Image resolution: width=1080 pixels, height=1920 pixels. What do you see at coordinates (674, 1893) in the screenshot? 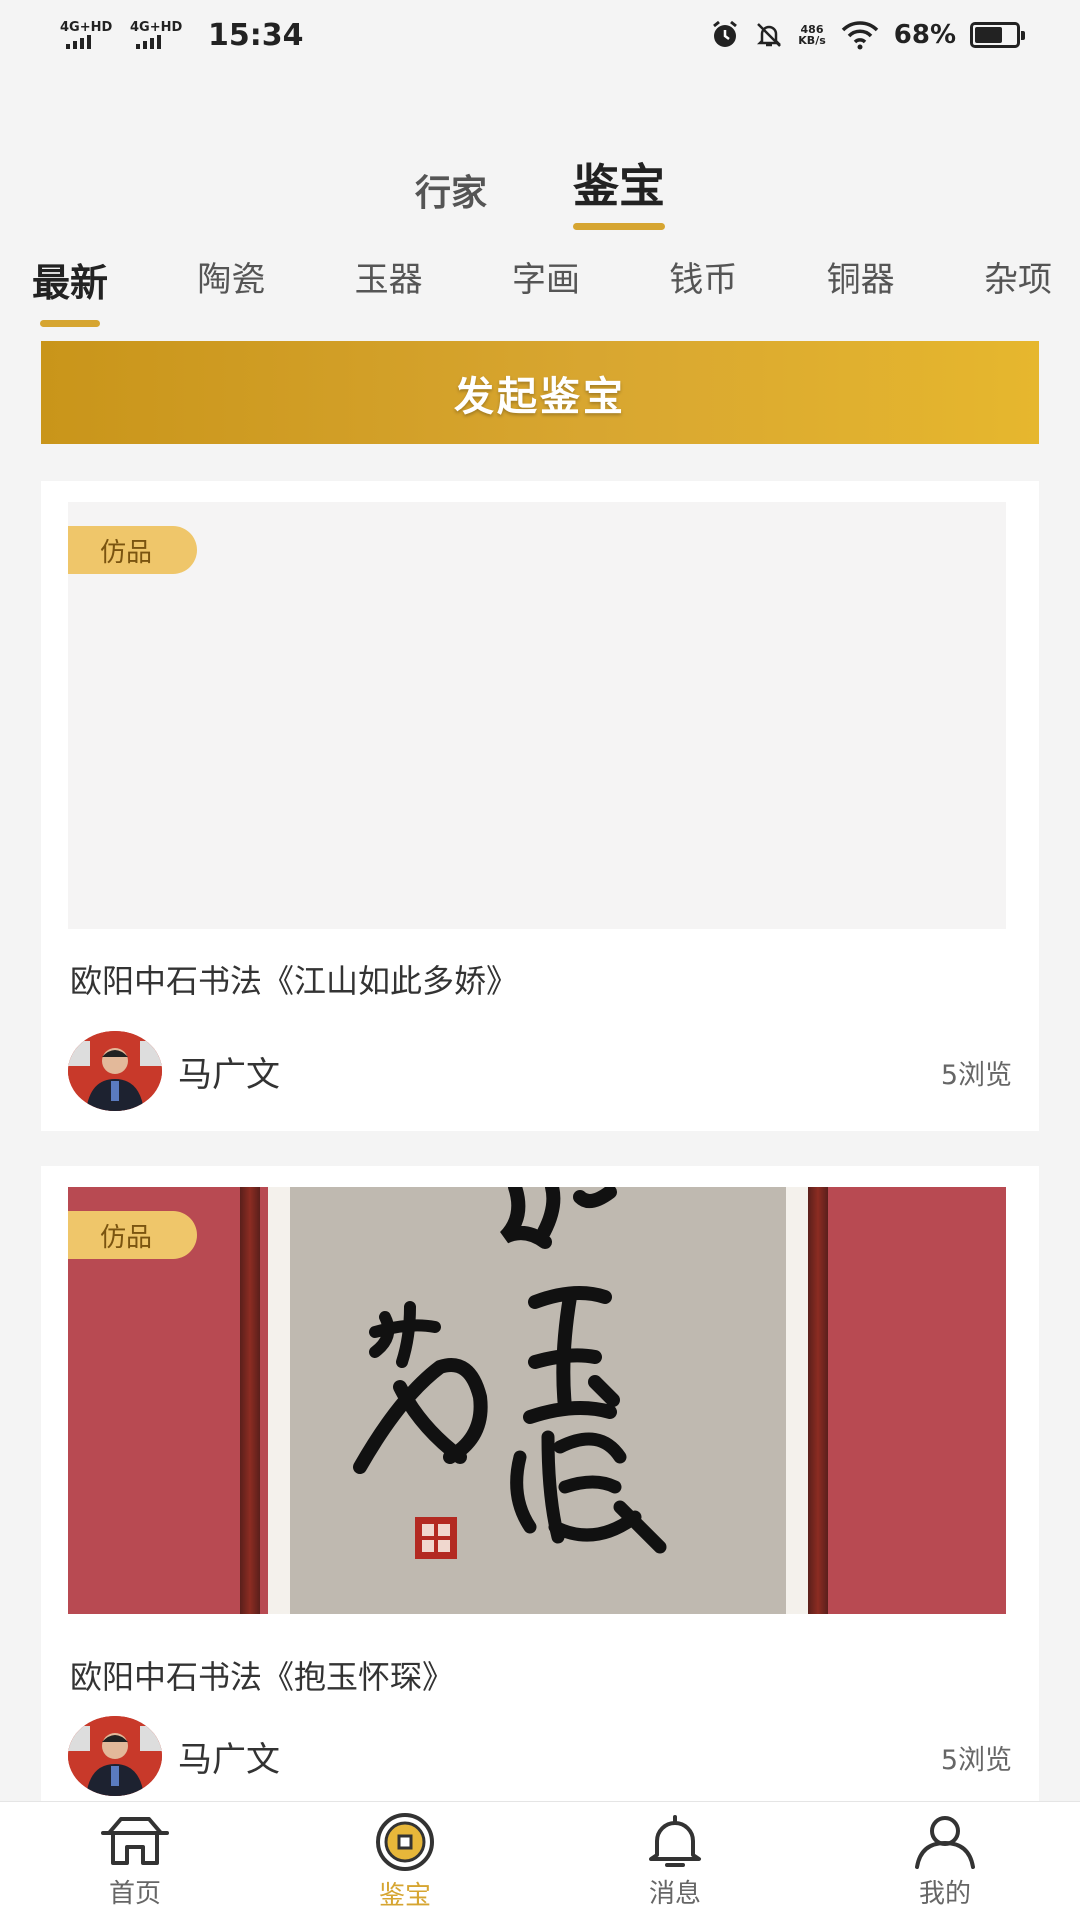
I see `nav-messages-label: 消息` at bounding box center [674, 1893].